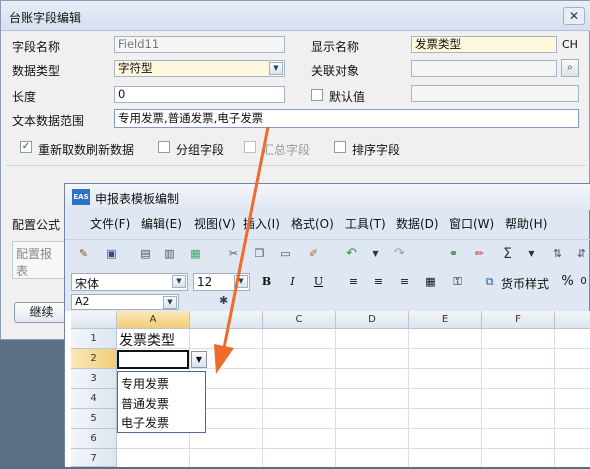 The width and height of the screenshot is (590, 469). I want to click on annotation-arrow, so click(242, 250).